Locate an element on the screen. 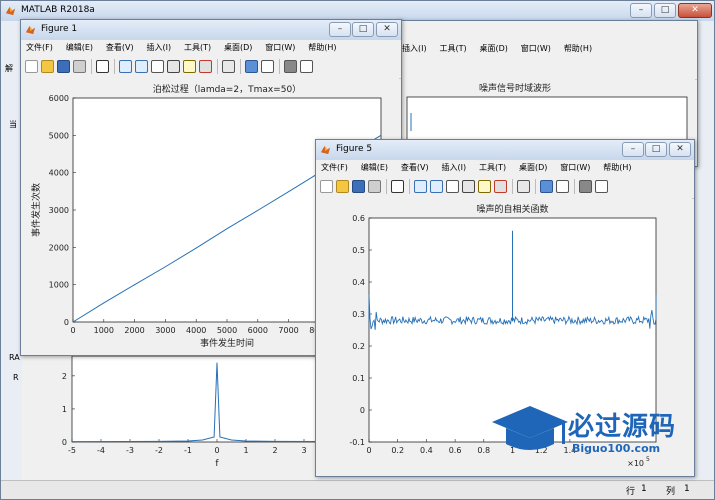  side-label-3: RA is located at coordinates (14, 357).